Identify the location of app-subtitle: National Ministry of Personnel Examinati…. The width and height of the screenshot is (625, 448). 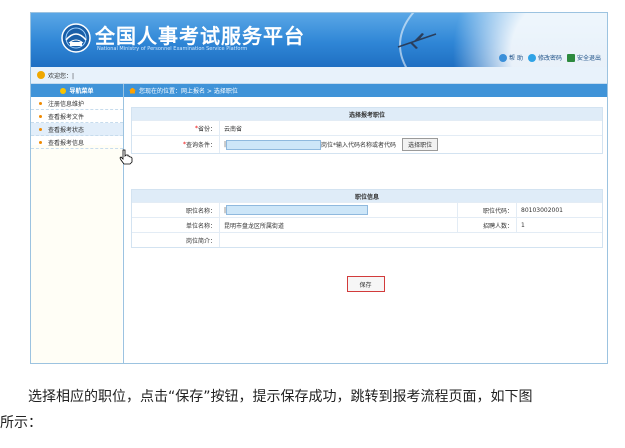
(172, 49).